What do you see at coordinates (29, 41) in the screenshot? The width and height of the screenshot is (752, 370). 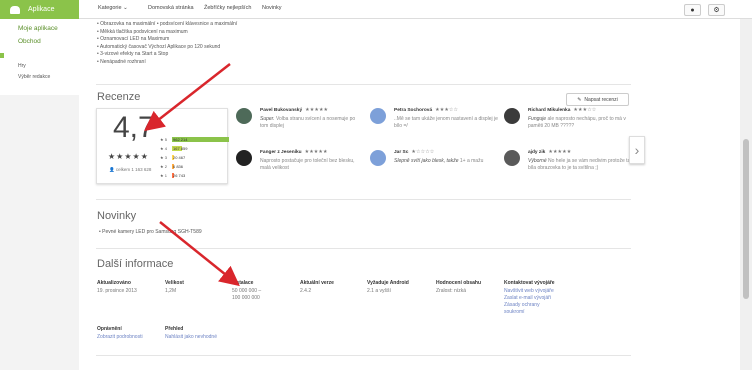 I see `sidebar-item-store: Obchod` at bounding box center [29, 41].